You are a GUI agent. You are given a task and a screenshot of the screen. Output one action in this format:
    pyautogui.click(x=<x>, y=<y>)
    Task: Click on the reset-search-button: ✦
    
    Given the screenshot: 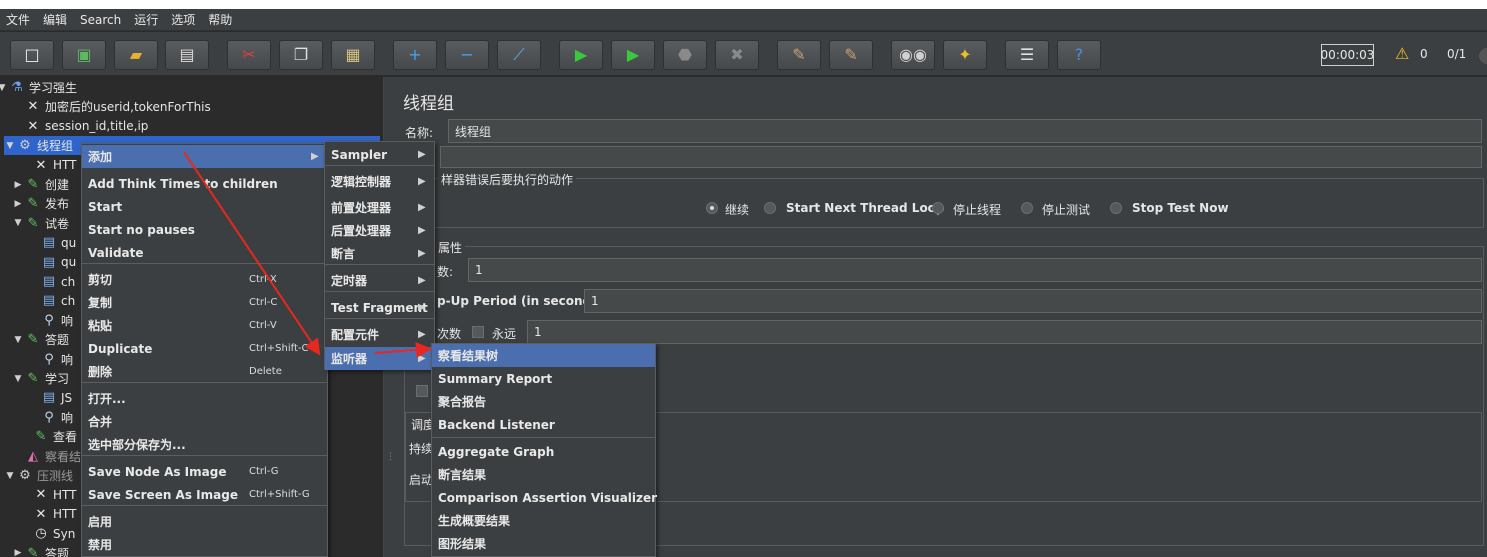 What is the action you would take?
    pyautogui.click(x=965, y=55)
    